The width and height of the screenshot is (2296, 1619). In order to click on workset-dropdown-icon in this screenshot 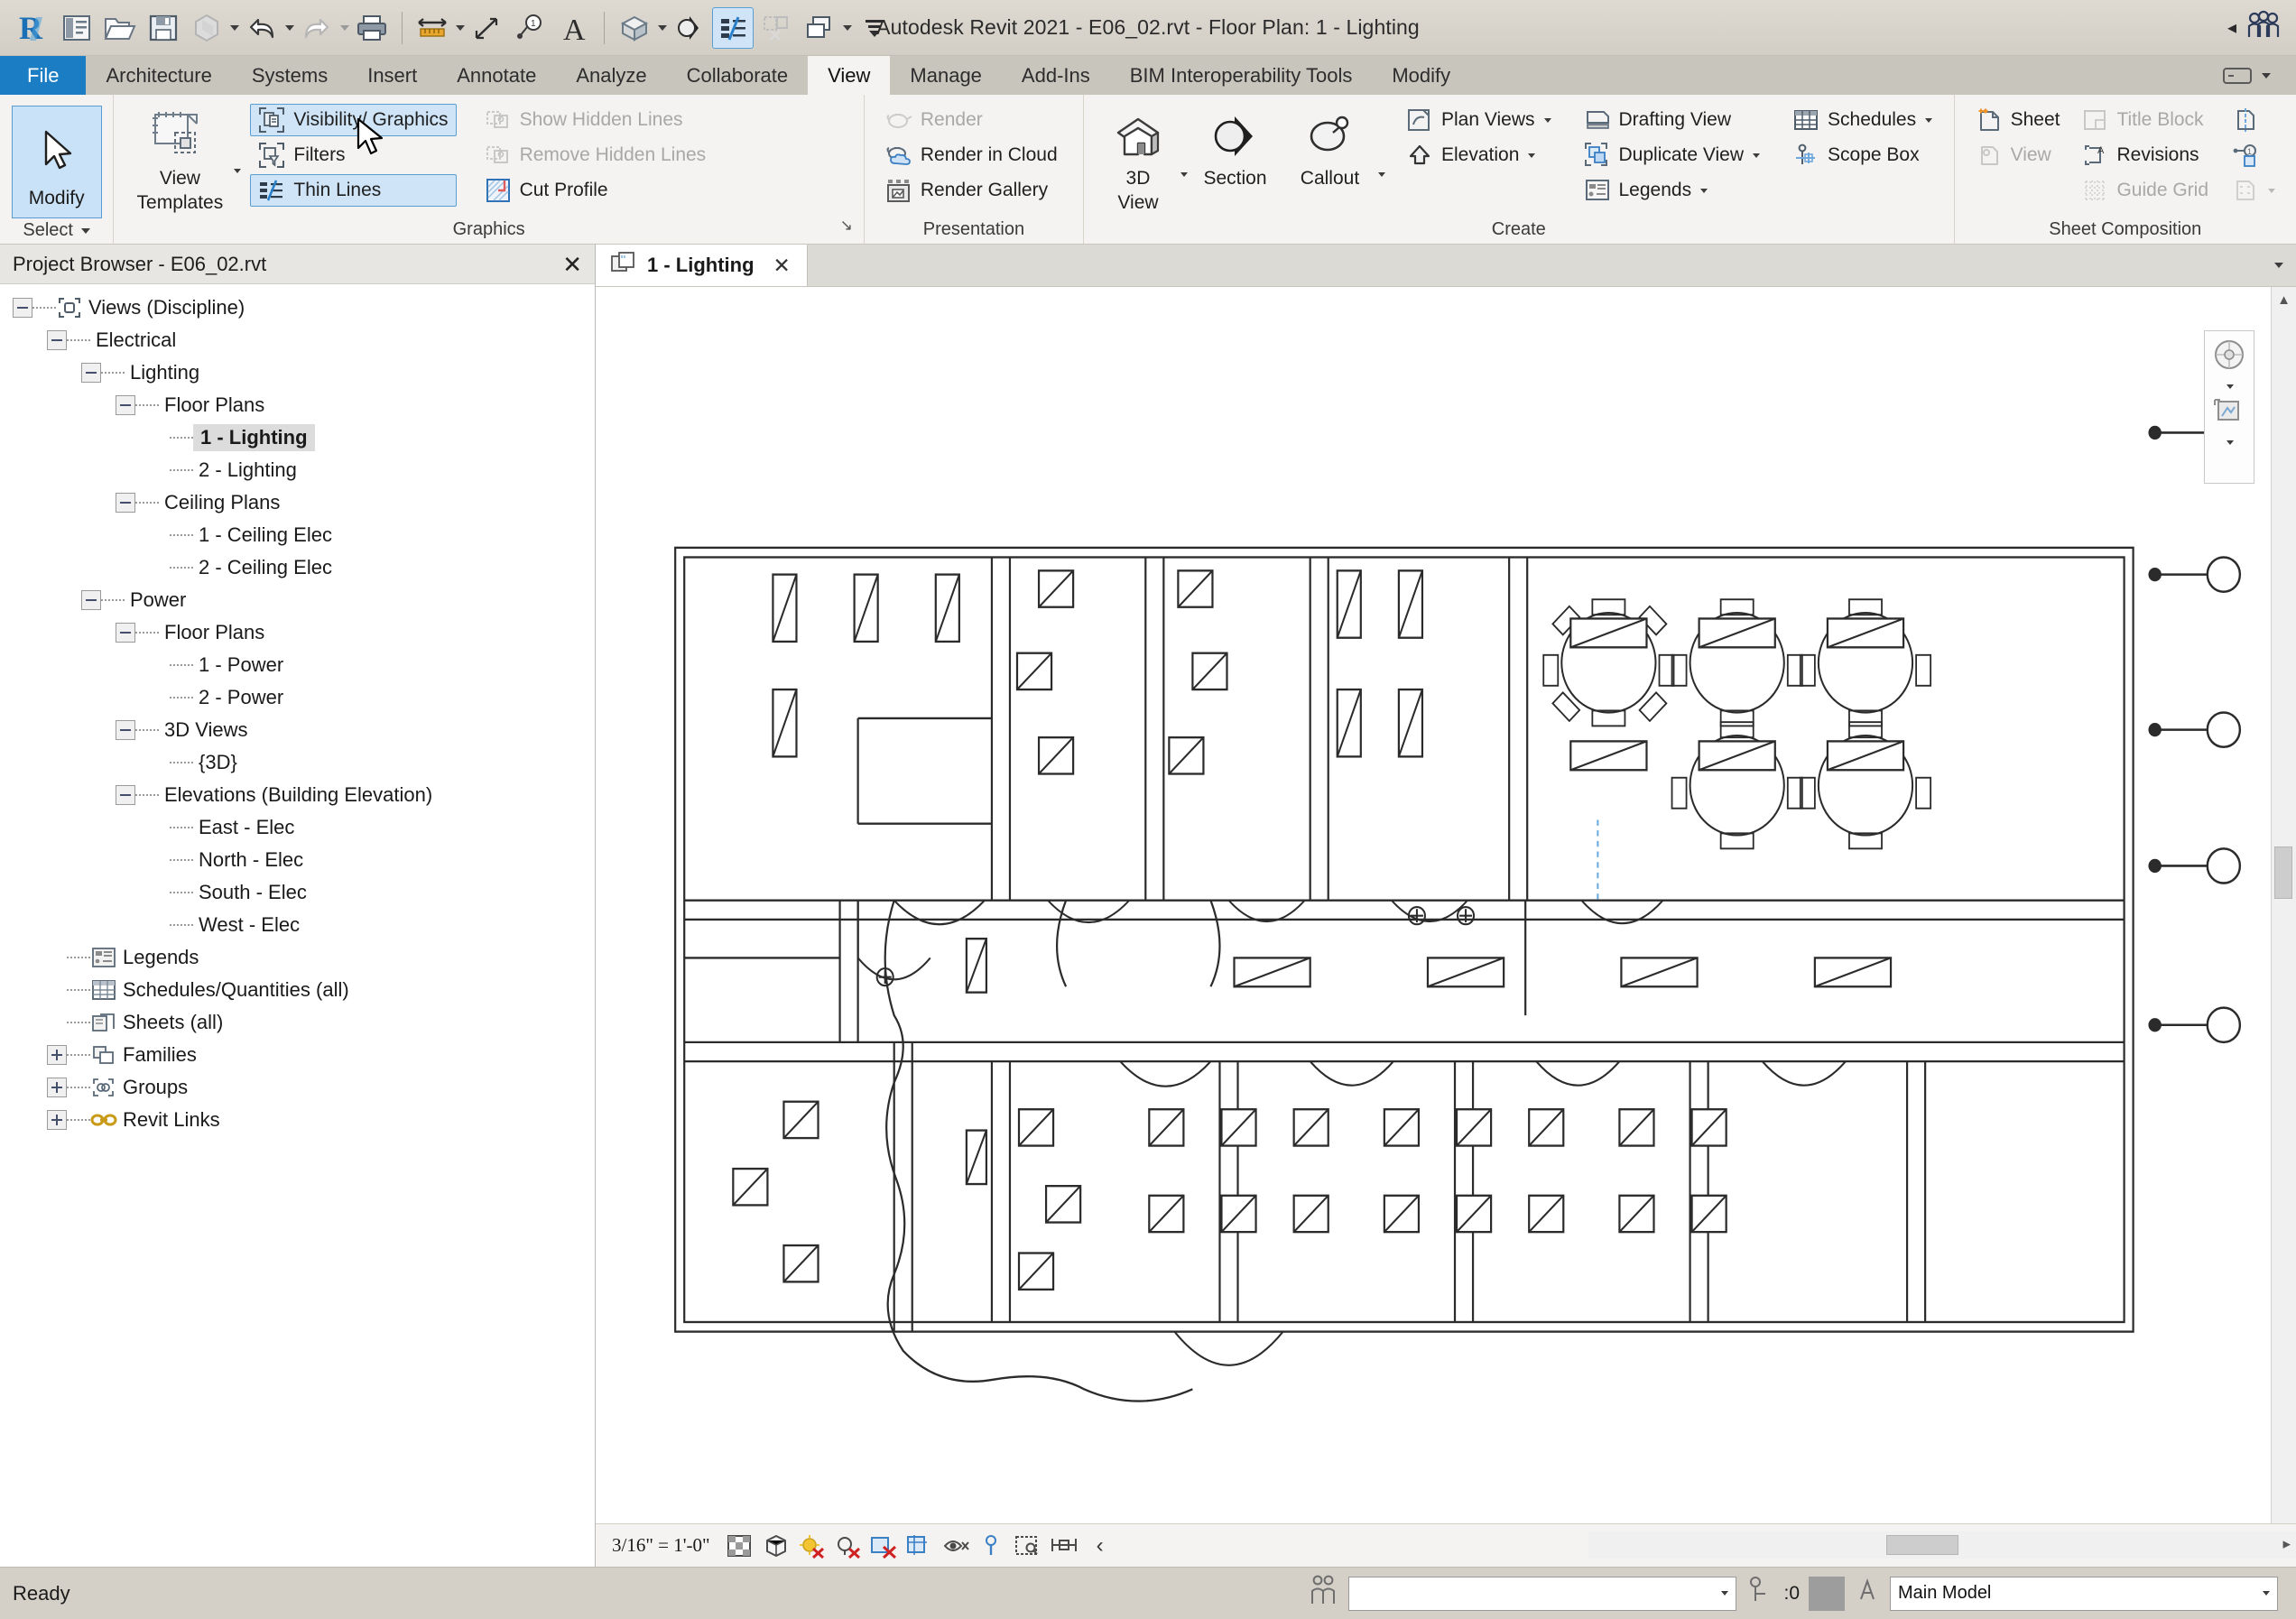, I will do `click(1725, 1593)`.